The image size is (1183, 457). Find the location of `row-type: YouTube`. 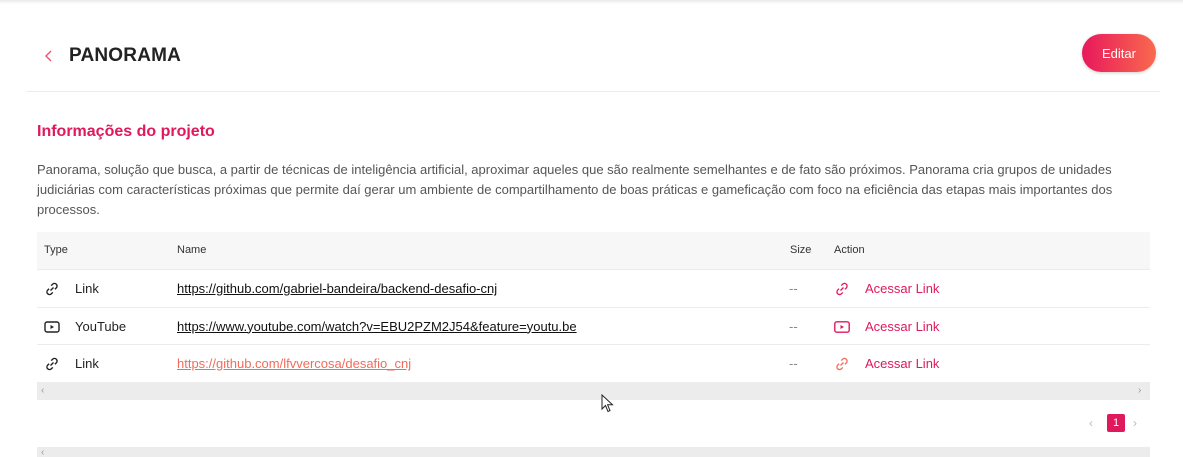

row-type: YouTube is located at coordinates (101, 326).